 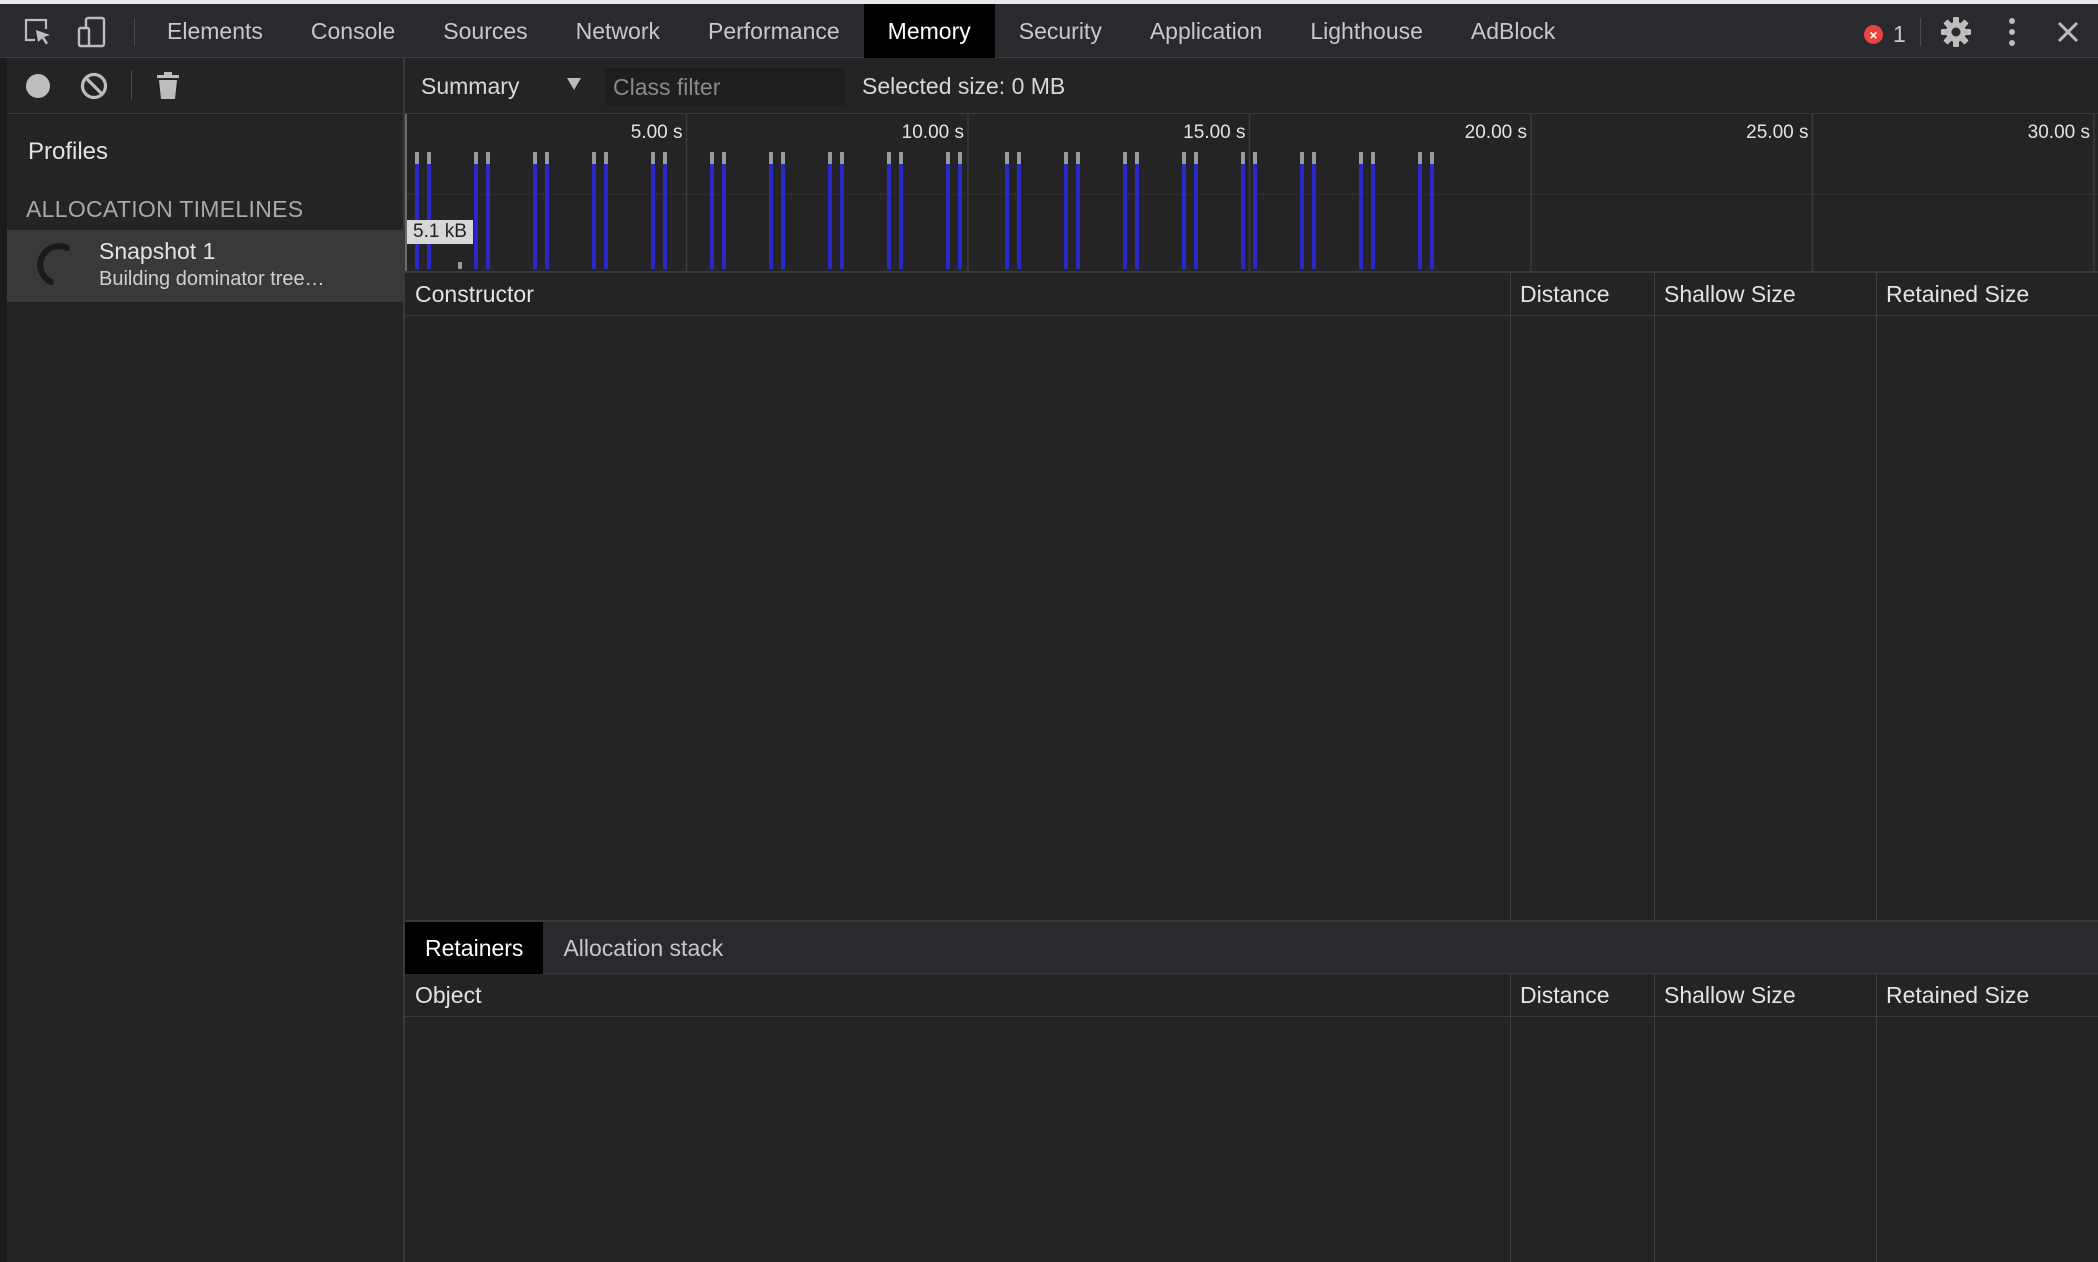 I want to click on error-count: 1, so click(x=1899, y=34).